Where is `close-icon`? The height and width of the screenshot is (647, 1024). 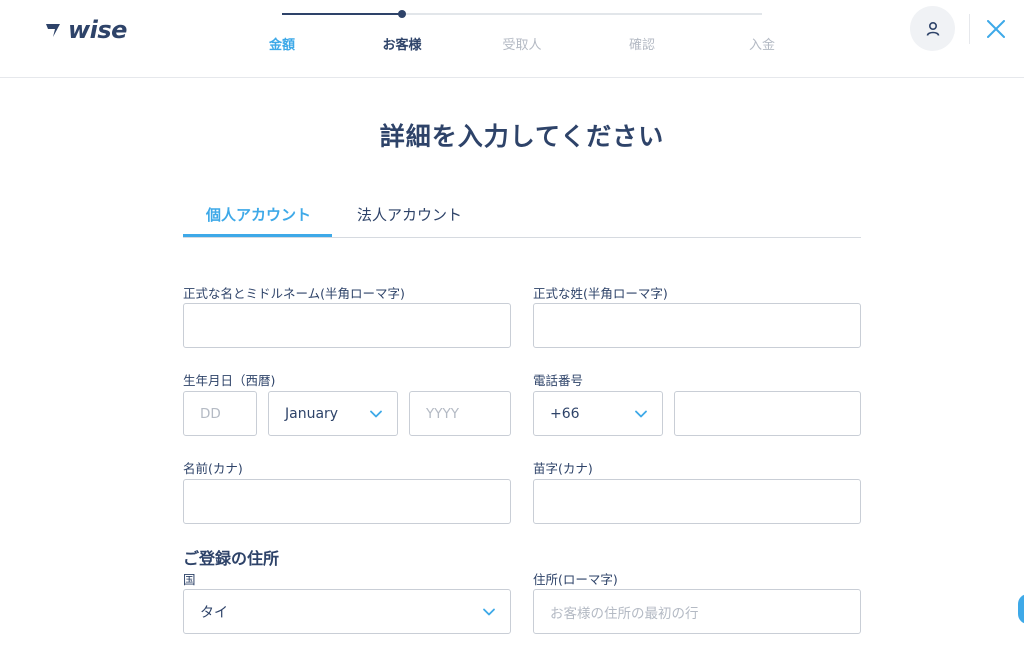
close-icon is located at coordinates (996, 29).